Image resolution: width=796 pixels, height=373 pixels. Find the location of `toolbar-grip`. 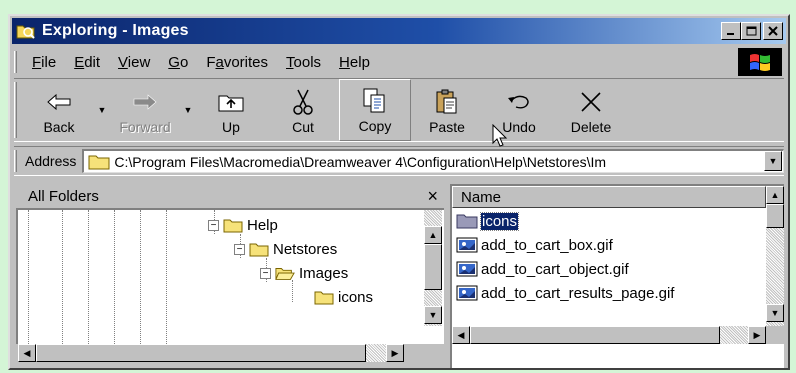

toolbar-grip is located at coordinates (15, 110).